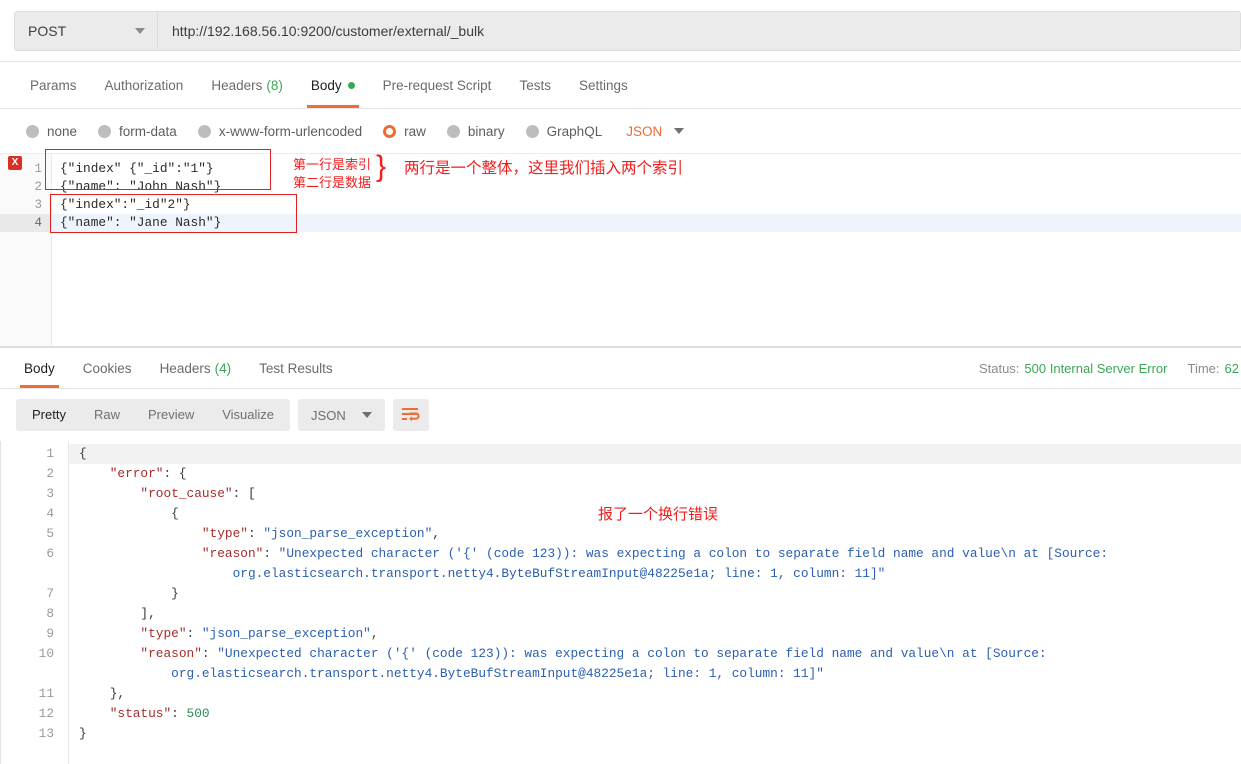  I want to click on line-number: 4, so click(25, 223).